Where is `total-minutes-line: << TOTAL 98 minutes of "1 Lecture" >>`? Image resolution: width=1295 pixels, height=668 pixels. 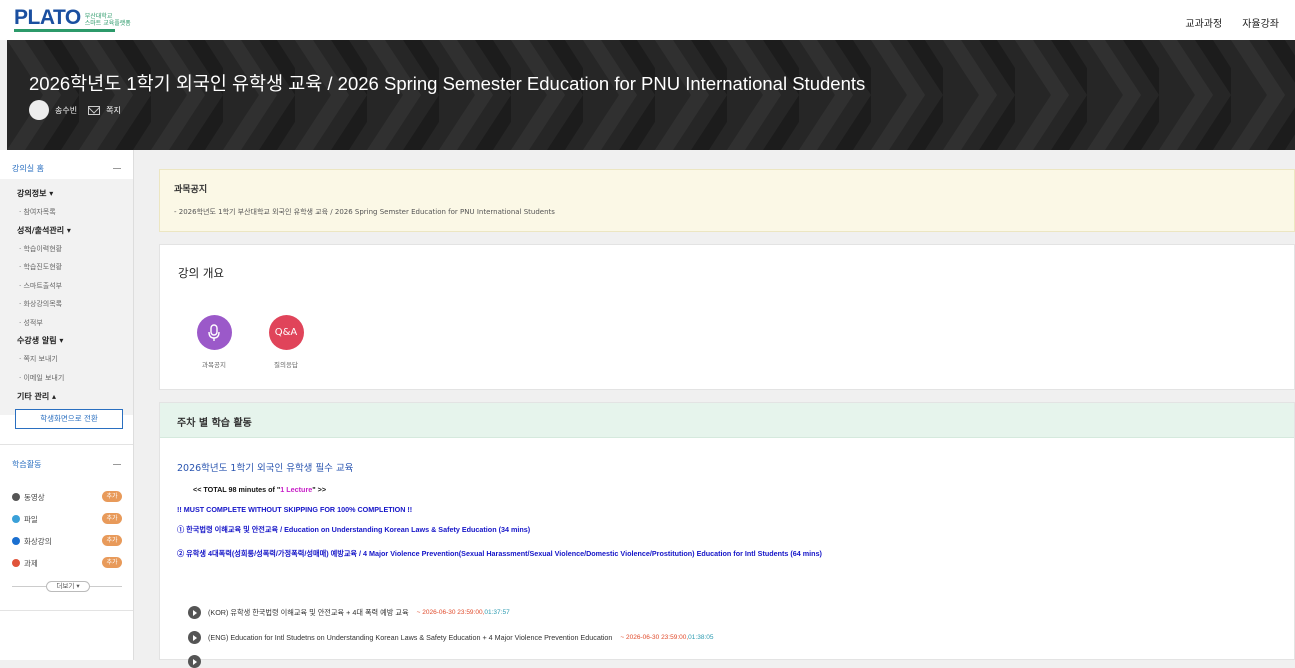
total-minutes-line: << TOTAL 98 minutes of "1 Lecture" >> is located at coordinates (259, 489).